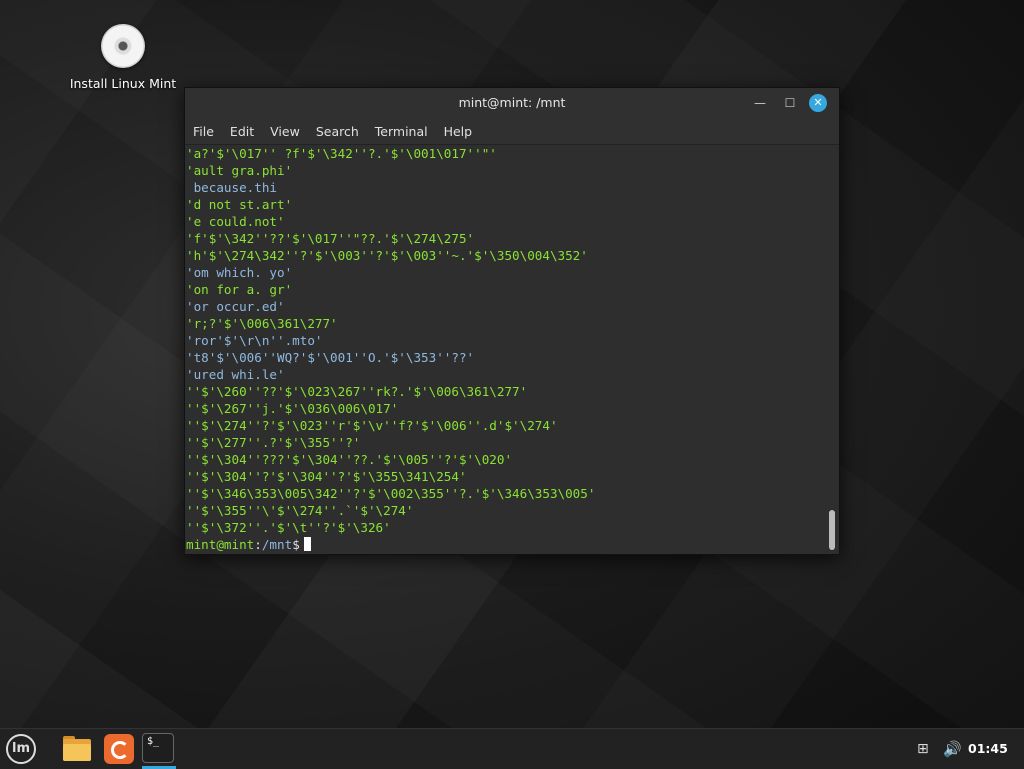 The image size is (1024, 769). What do you see at coordinates (235, 306) in the screenshot?
I see `terminal-line: 'or occur.ed'` at bounding box center [235, 306].